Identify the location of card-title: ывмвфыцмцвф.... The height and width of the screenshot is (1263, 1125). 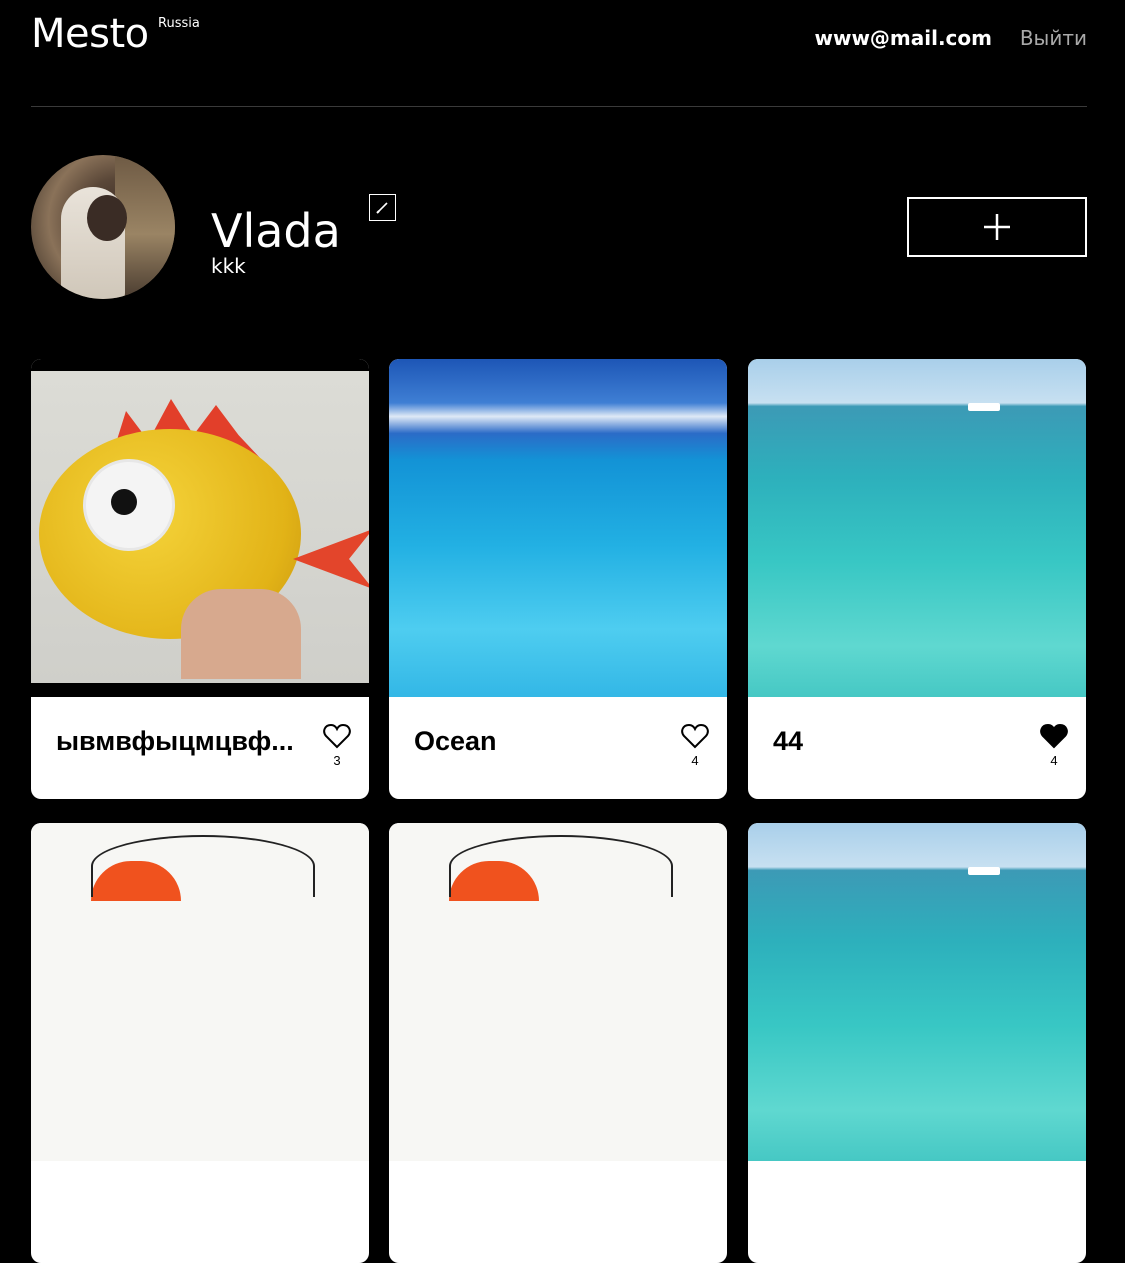
(175, 741).